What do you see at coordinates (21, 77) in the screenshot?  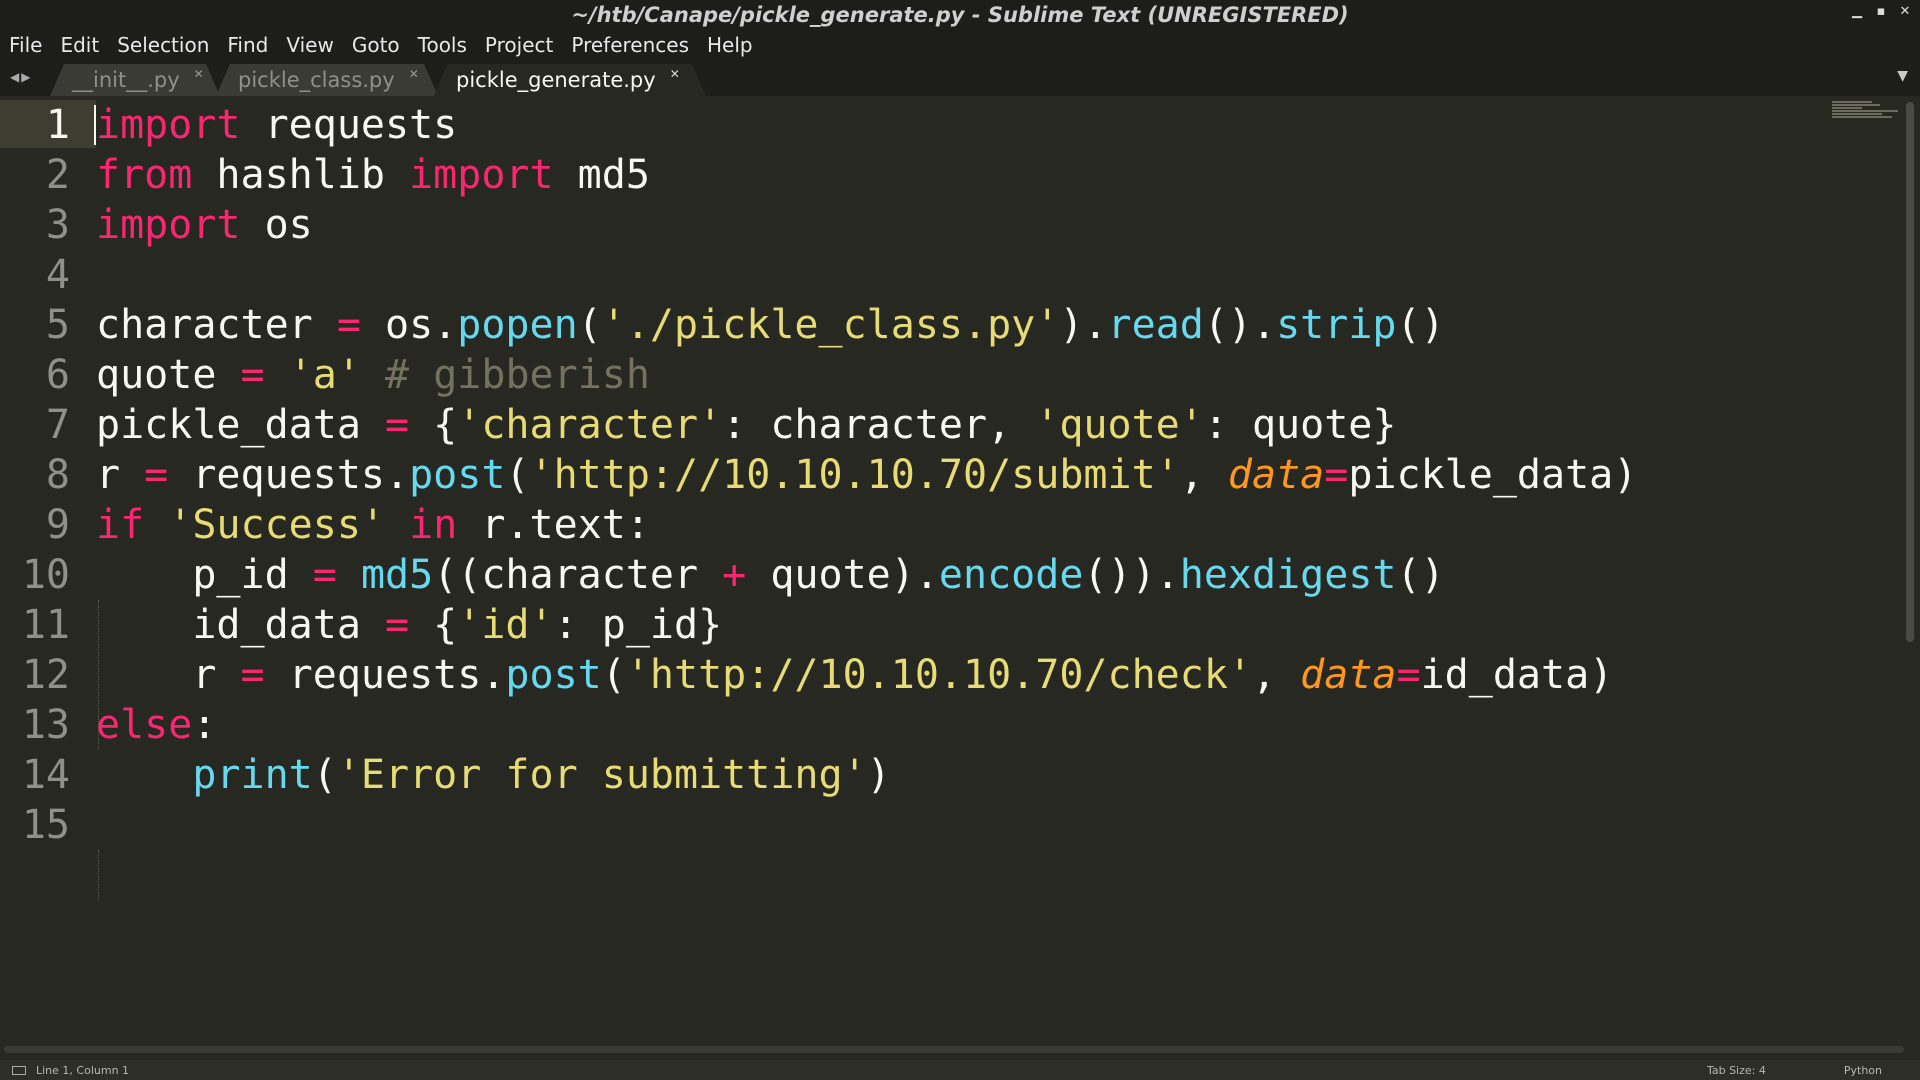 I see `tab-nav-arrows-icon: ◀▶` at bounding box center [21, 77].